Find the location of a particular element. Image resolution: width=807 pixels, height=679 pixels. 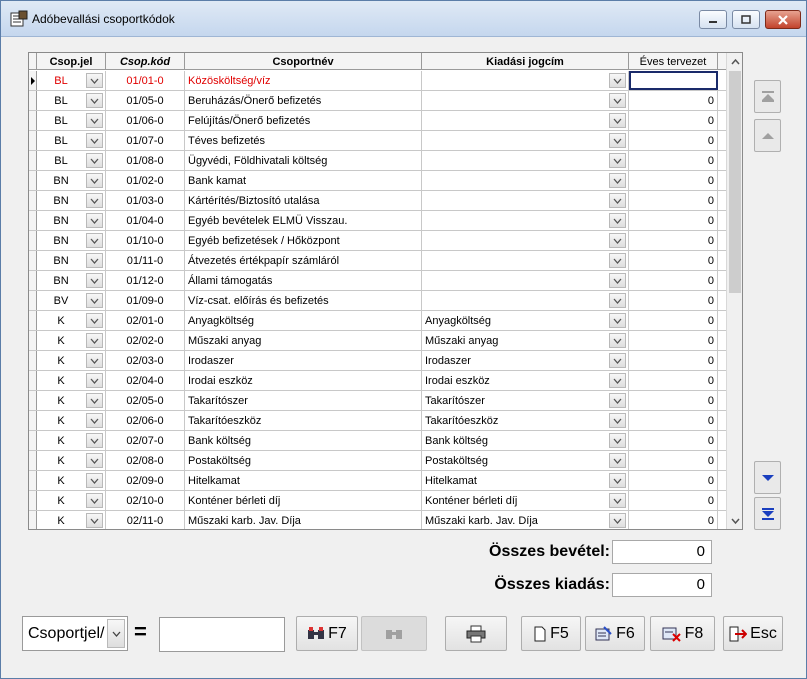

kiadasi-jogcim-cell: Takarítószer is located at coordinates (525, 400).